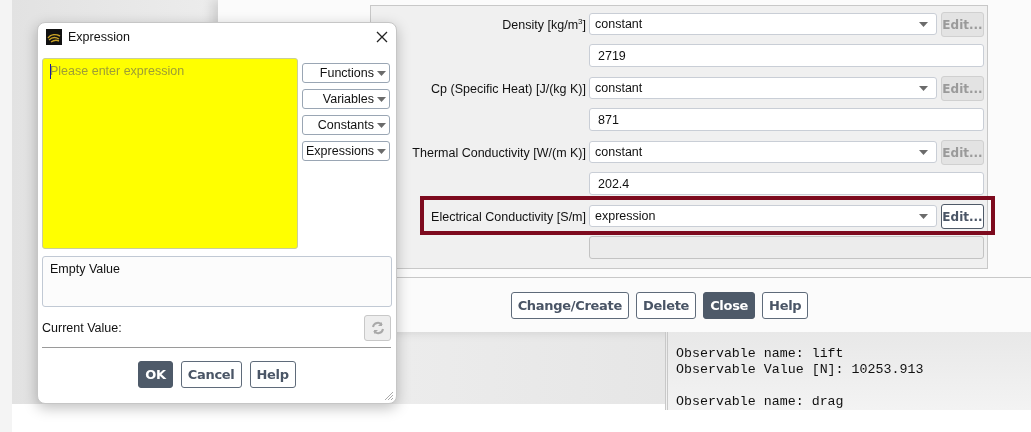 The height and width of the screenshot is (432, 1031). What do you see at coordinates (763, 216) in the screenshot?
I see `method-dropdown: expression` at bounding box center [763, 216].